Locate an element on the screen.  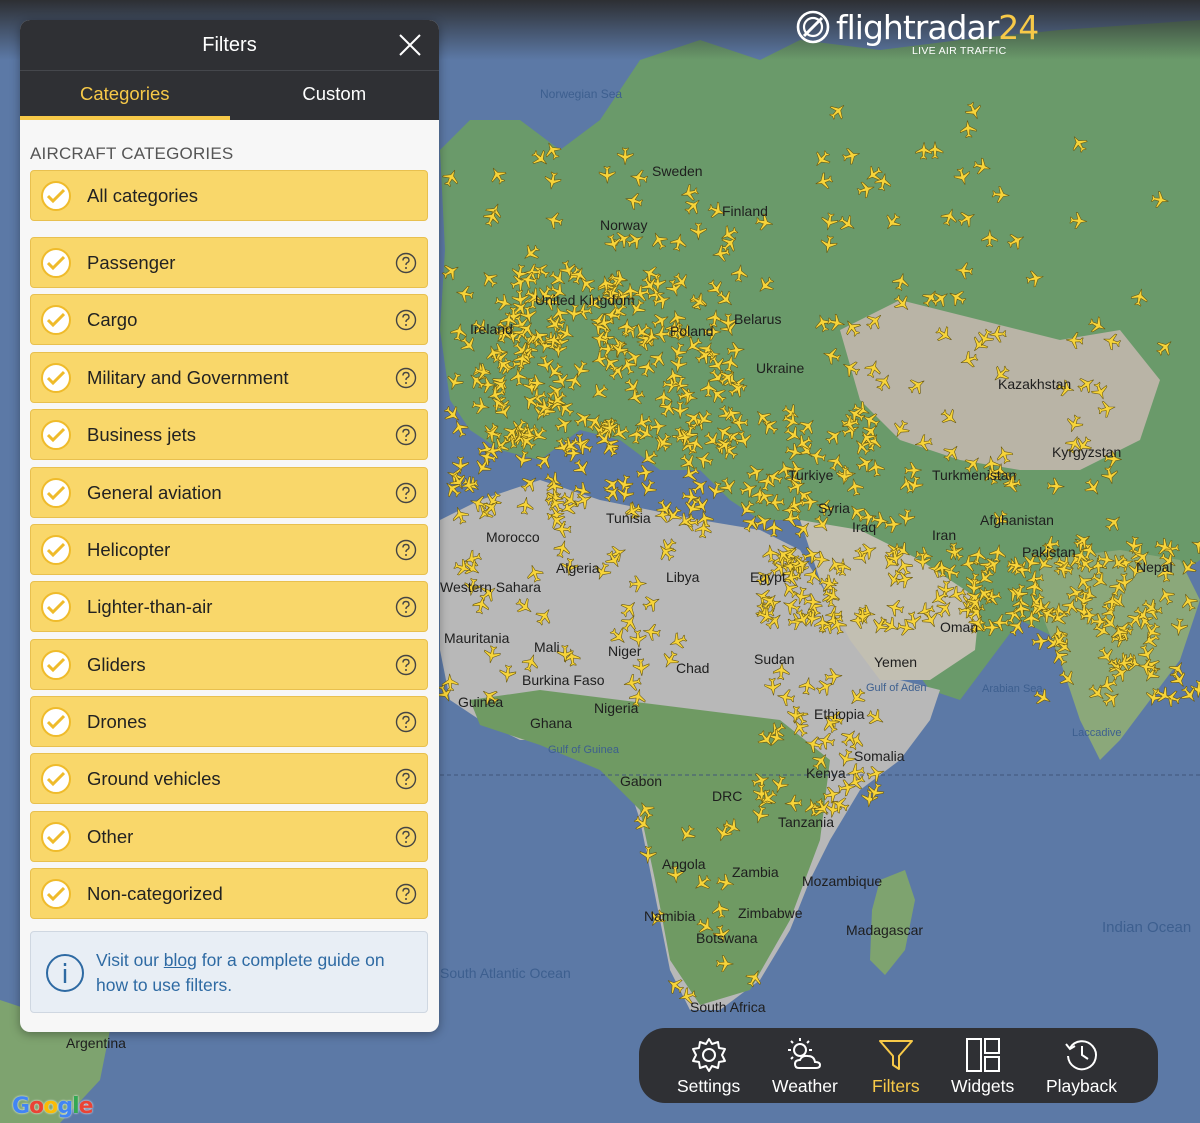
category-label: Helicopter is located at coordinates (129, 549).